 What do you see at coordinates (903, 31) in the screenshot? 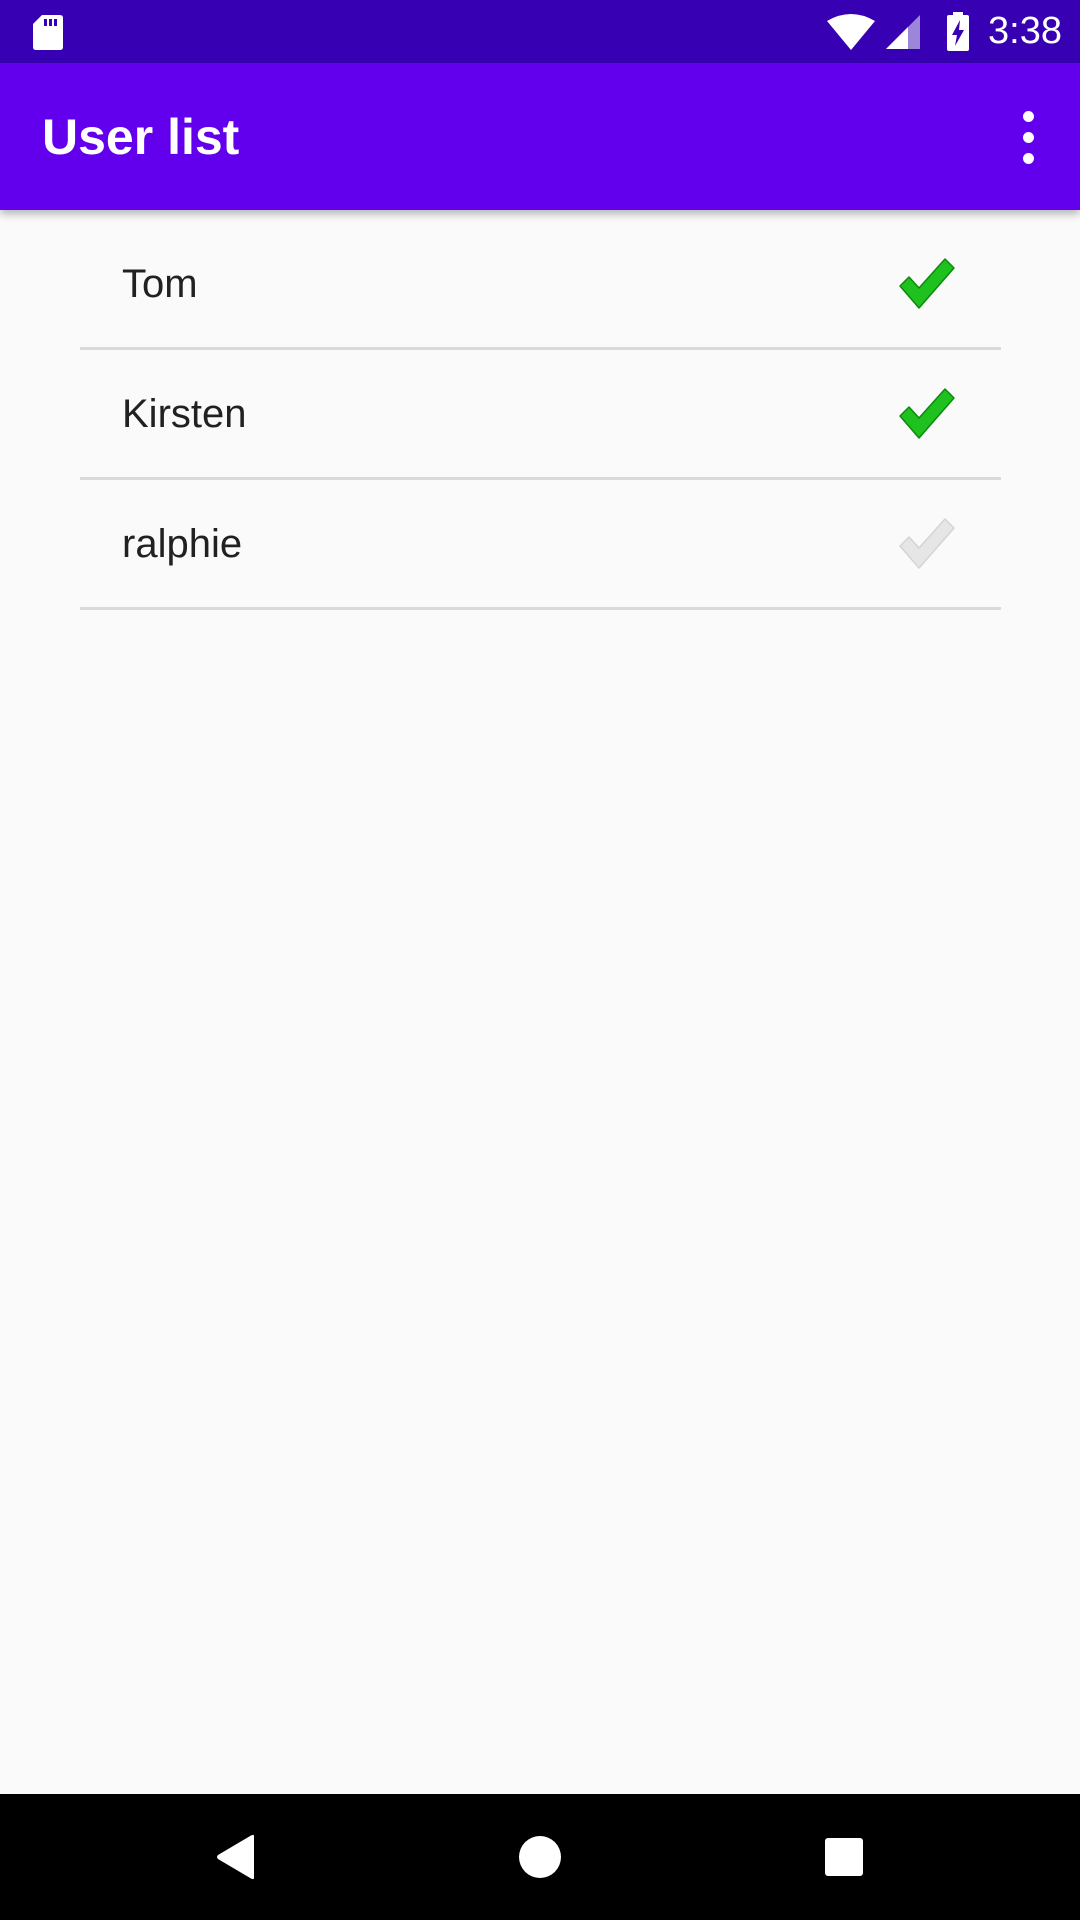
I see `cell-signal-icon` at bounding box center [903, 31].